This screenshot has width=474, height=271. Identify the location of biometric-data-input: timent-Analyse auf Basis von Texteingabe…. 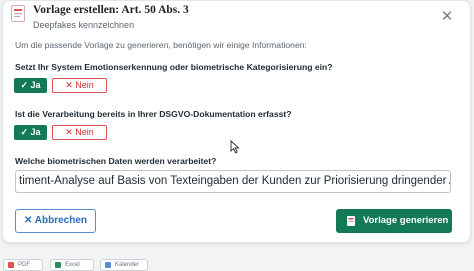
(233, 181).